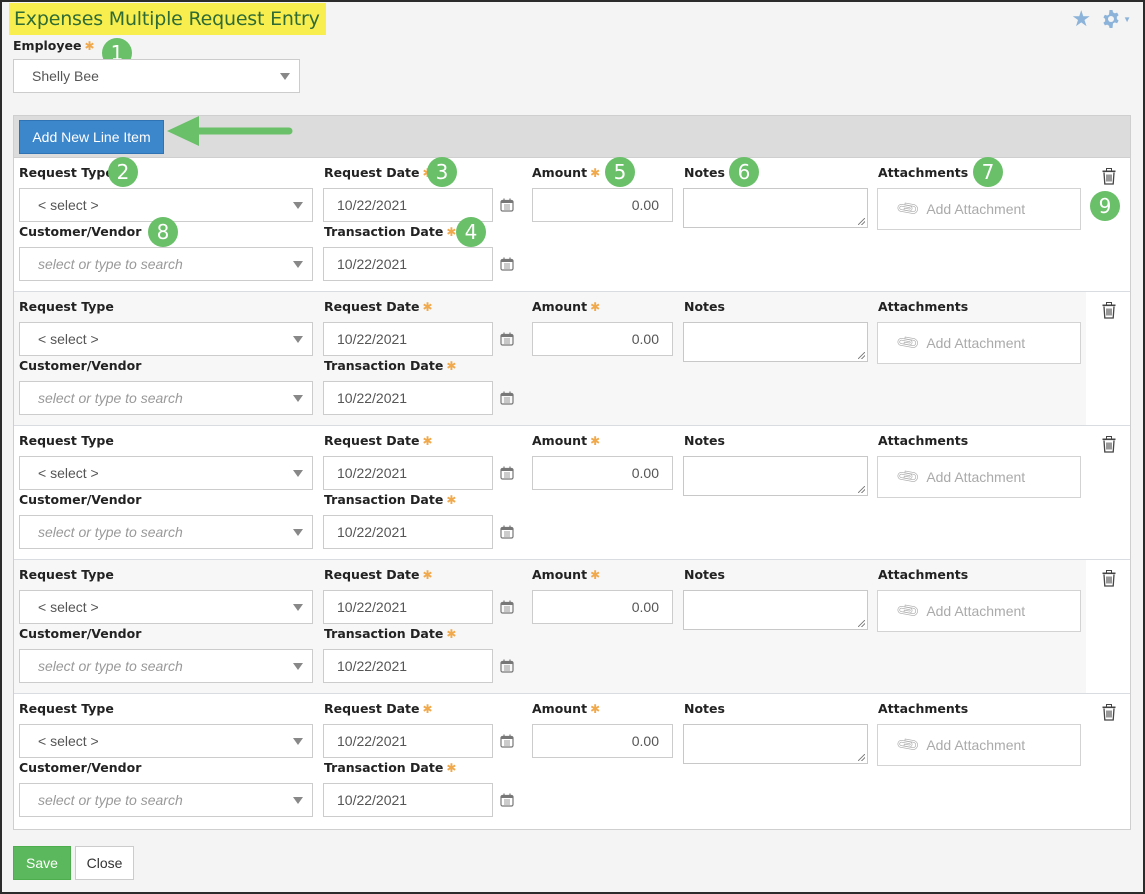  What do you see at coordinates (1111, 19) in the screenshot?
I see `gear-icon` at bounding box center [1111, 19].